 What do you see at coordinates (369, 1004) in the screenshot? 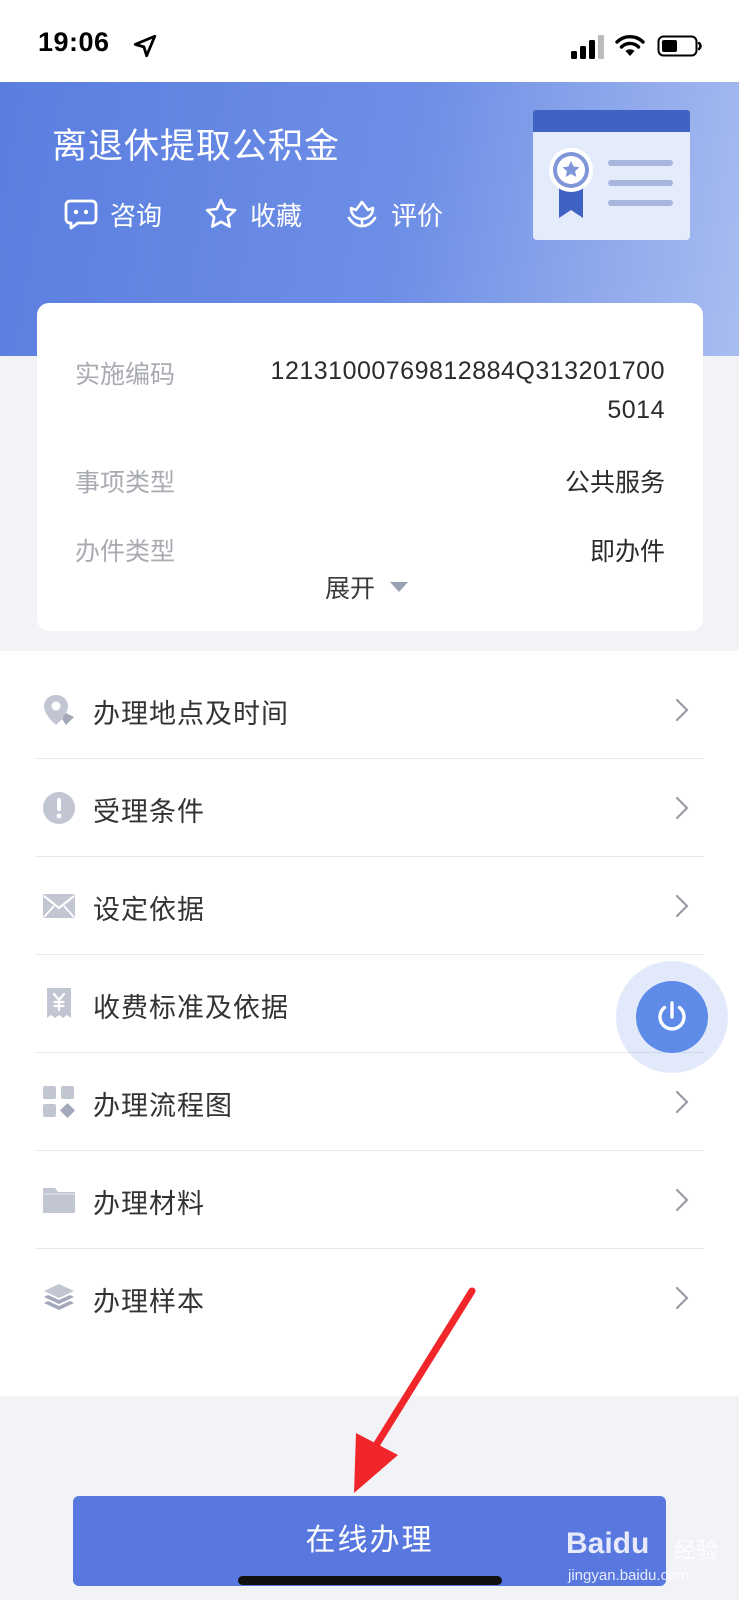
I see `menu-item-fee-standards: 收费标准及依据` at bounding box center [369, 1004].